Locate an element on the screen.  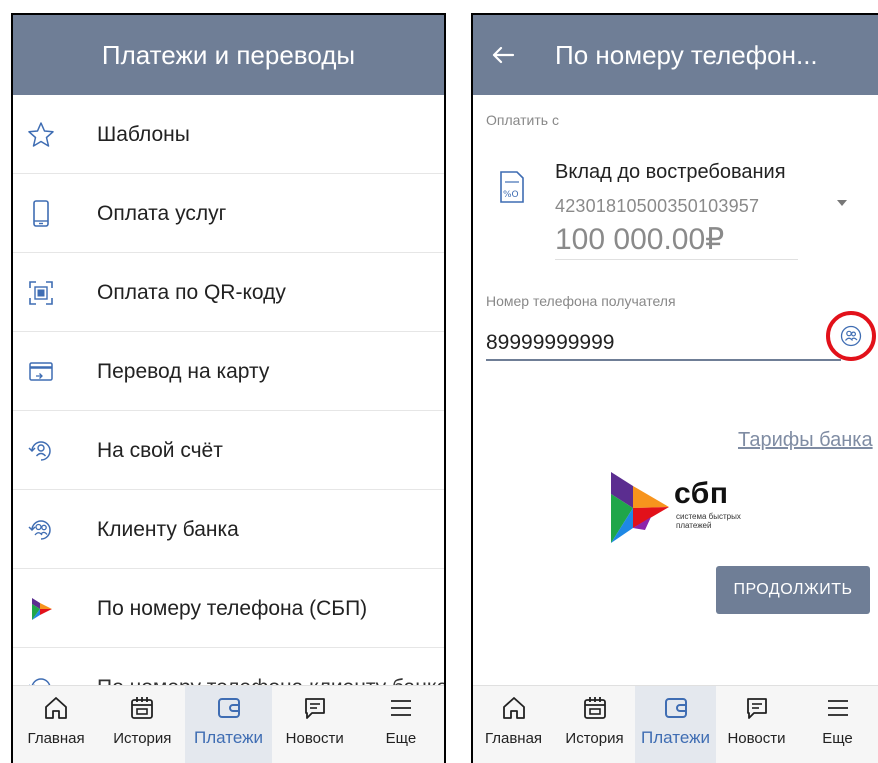
sbp-logo-subtitle: платежей is located at coordinates (694, 525).